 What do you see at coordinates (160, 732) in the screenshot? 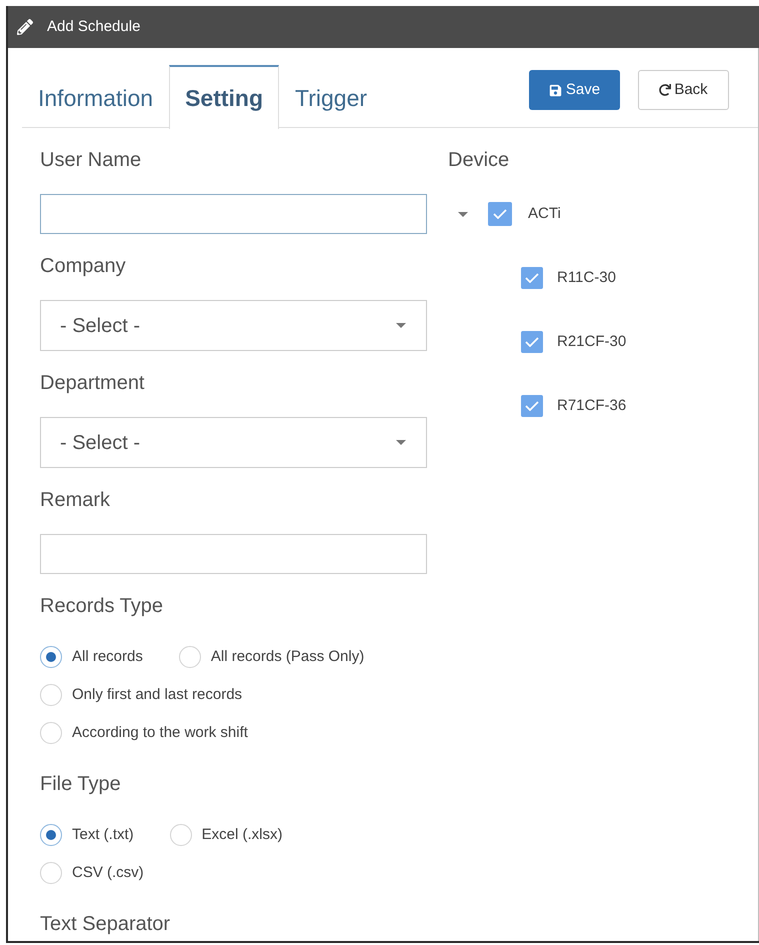
I see `radio-label: According to the work shift` at bounding box center [160, 732].